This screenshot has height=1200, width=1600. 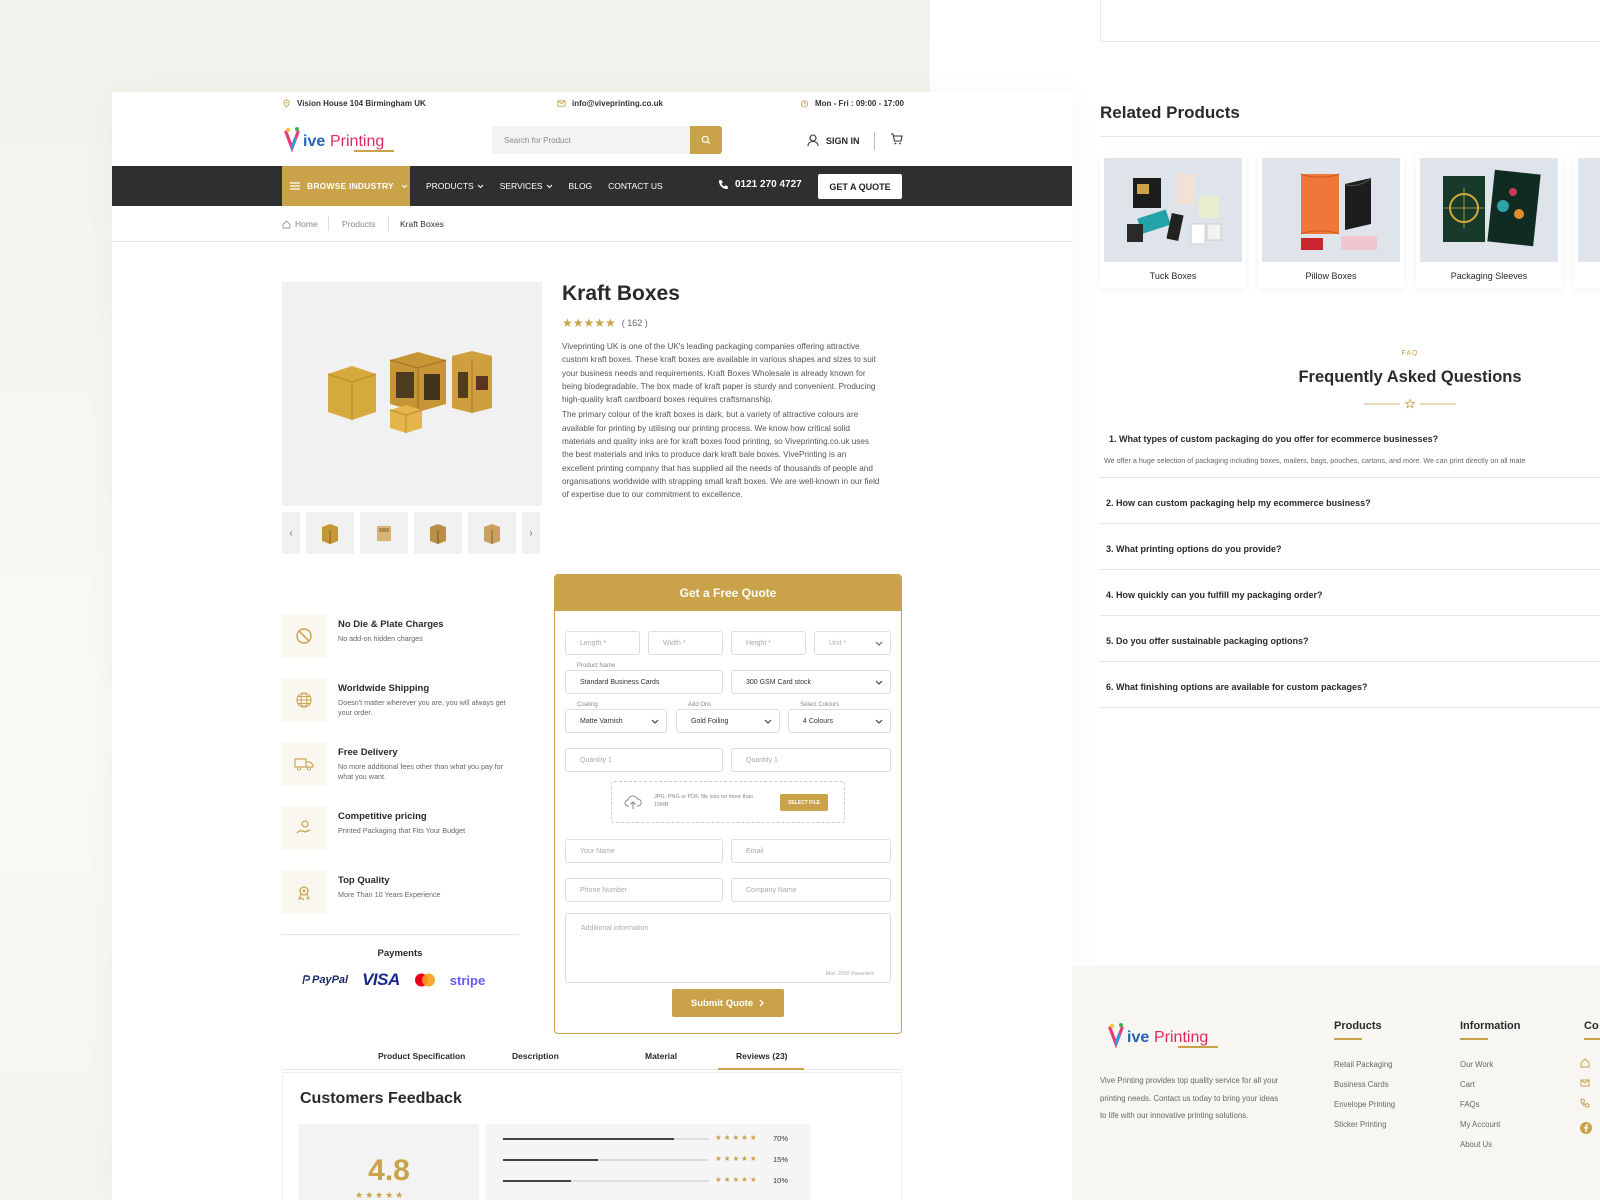 I want to click on hours-text: Mon - Fri : 09:00 - 17:00, so click(x=859, y=103).